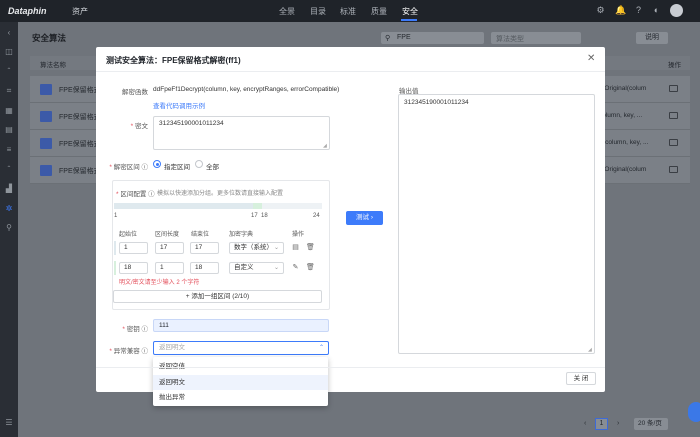  Describe the element at coordinates (321, 348) in the screenshot. I see `chevron-up-icon: ⌃` at that location.